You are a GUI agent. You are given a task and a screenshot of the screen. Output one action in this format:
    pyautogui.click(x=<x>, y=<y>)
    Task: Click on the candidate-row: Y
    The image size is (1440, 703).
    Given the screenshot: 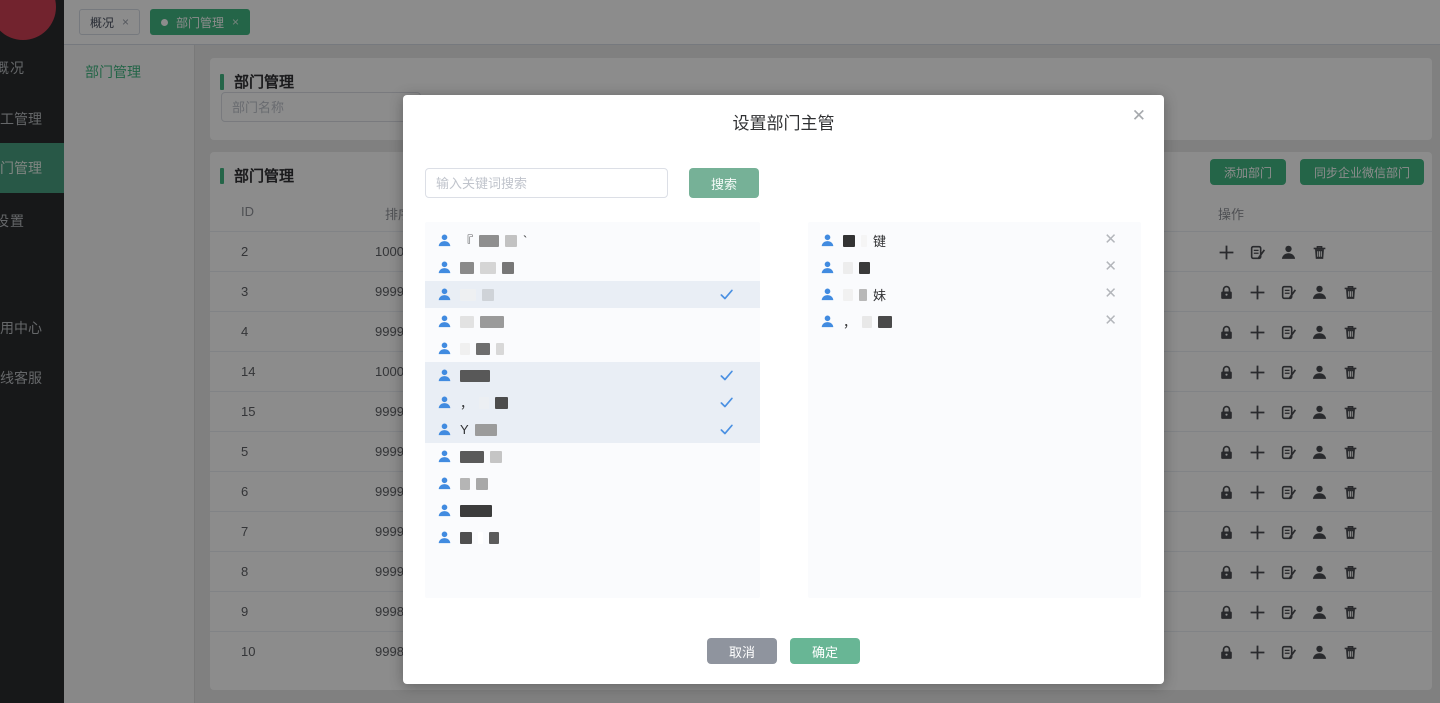 What is the action you would take?
    pyautogui.click(x=592, y=429)
    